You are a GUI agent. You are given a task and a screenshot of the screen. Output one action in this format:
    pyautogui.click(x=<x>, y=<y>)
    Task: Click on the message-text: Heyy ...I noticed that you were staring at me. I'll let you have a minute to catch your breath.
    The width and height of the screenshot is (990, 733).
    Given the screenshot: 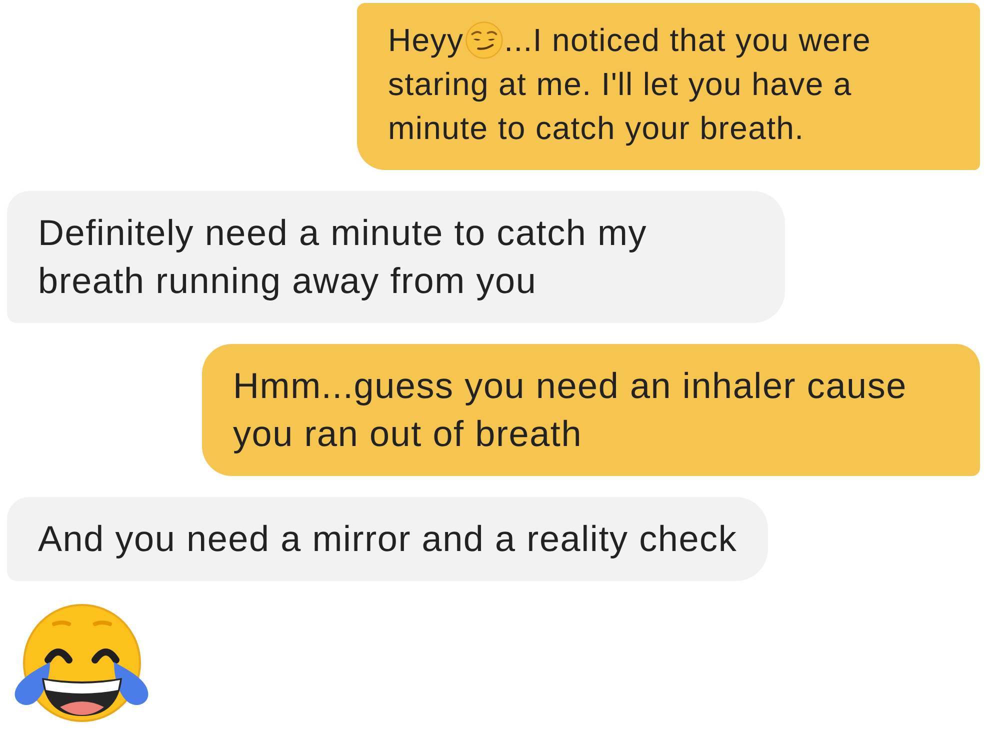 What is the action you would take?
    pyautogui.click(x=630, y=84)
    